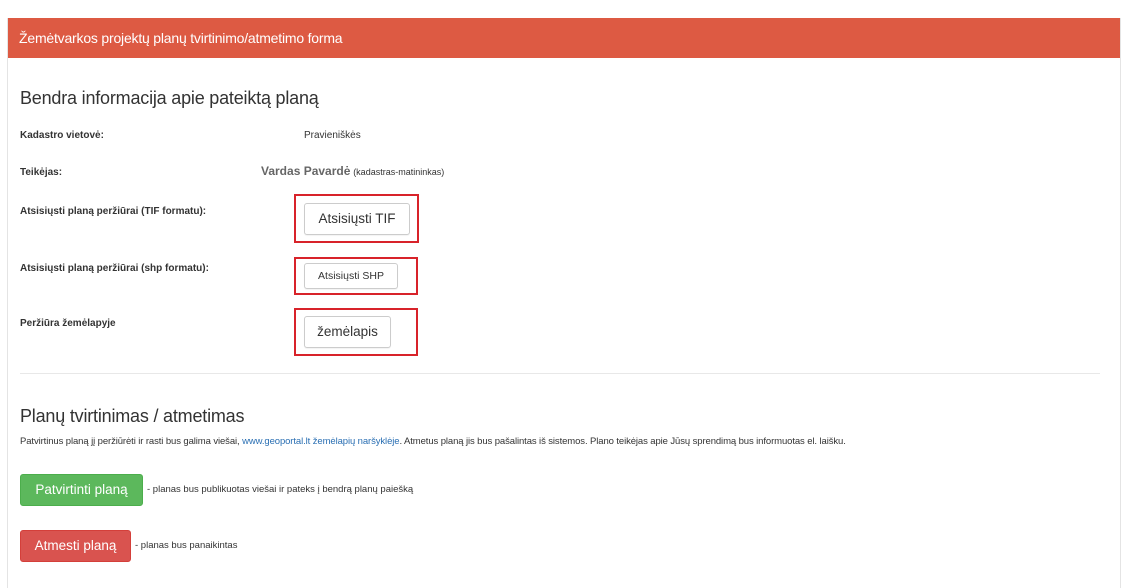 The image size is (1129, 588). I want to click on cadastre-label: Kadastro vietovė:, so click(62, 135).